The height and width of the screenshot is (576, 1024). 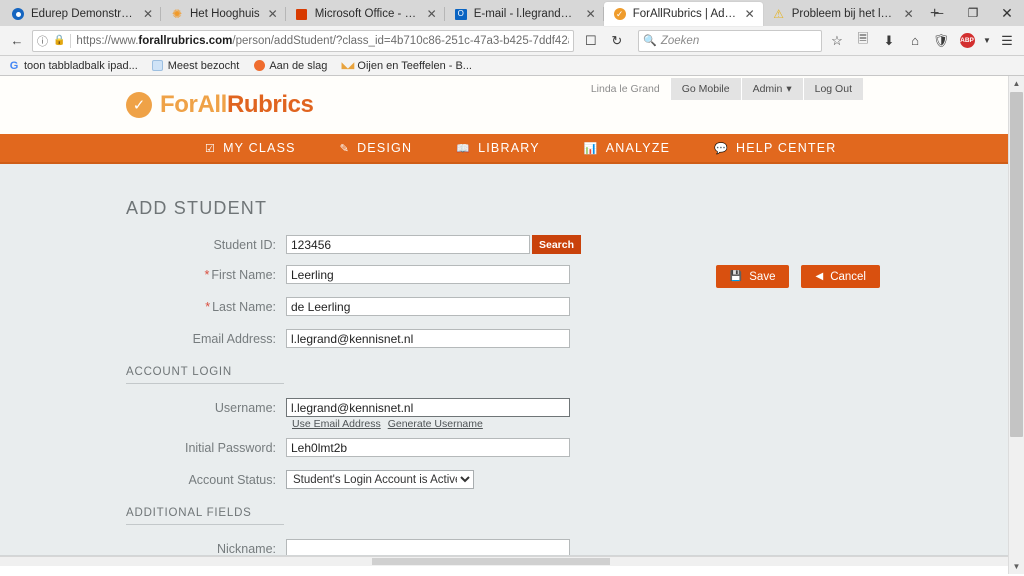 I want to click on site-info-icon: ⓘ, so click(x=42, y=41).